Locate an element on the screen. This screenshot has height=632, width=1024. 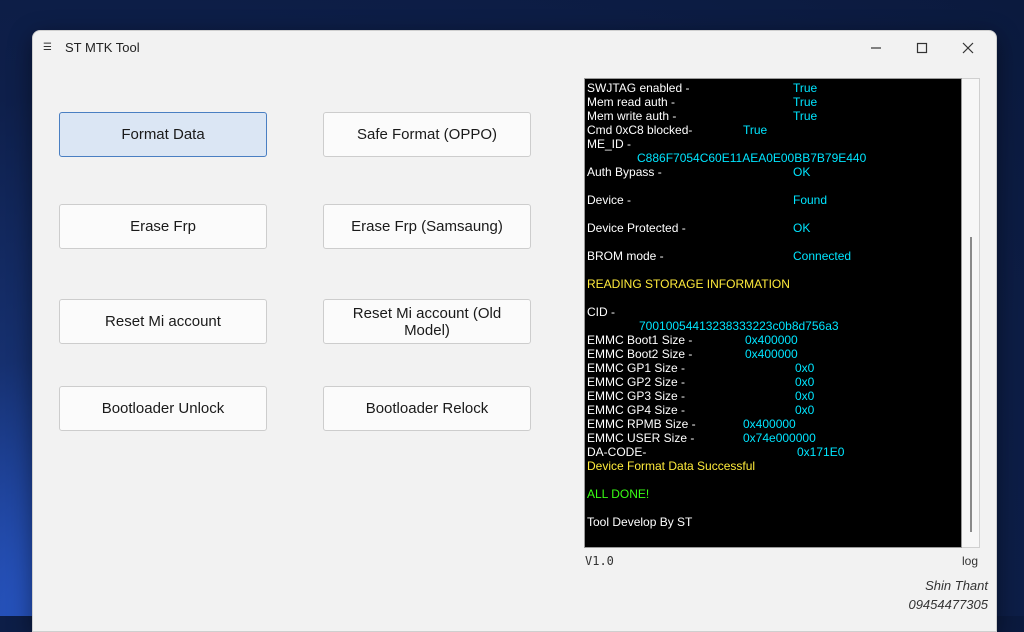
log-line-label: Device Protected - is located at coordinates (636, 228).